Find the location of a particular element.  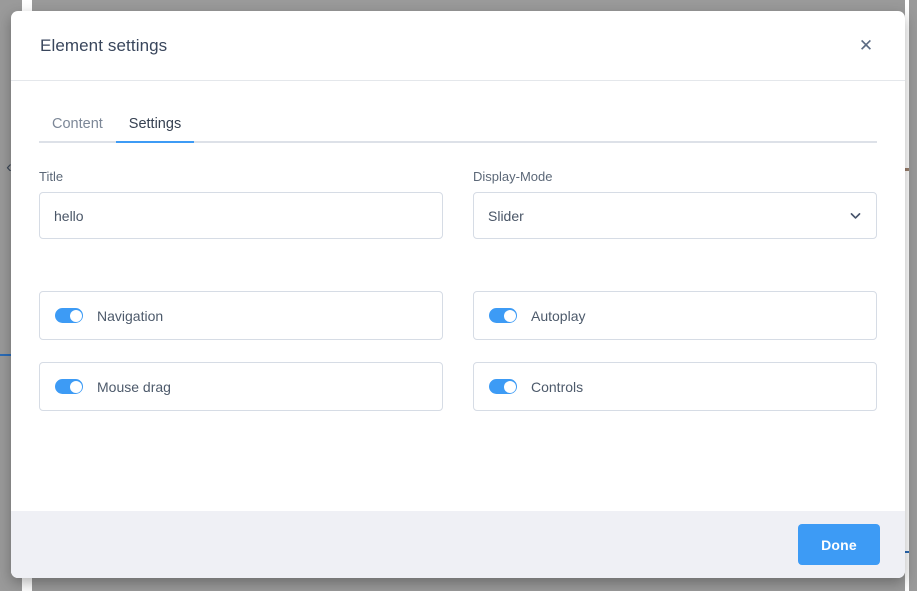

title-field-group: Title is located at coordinates (241, 204).